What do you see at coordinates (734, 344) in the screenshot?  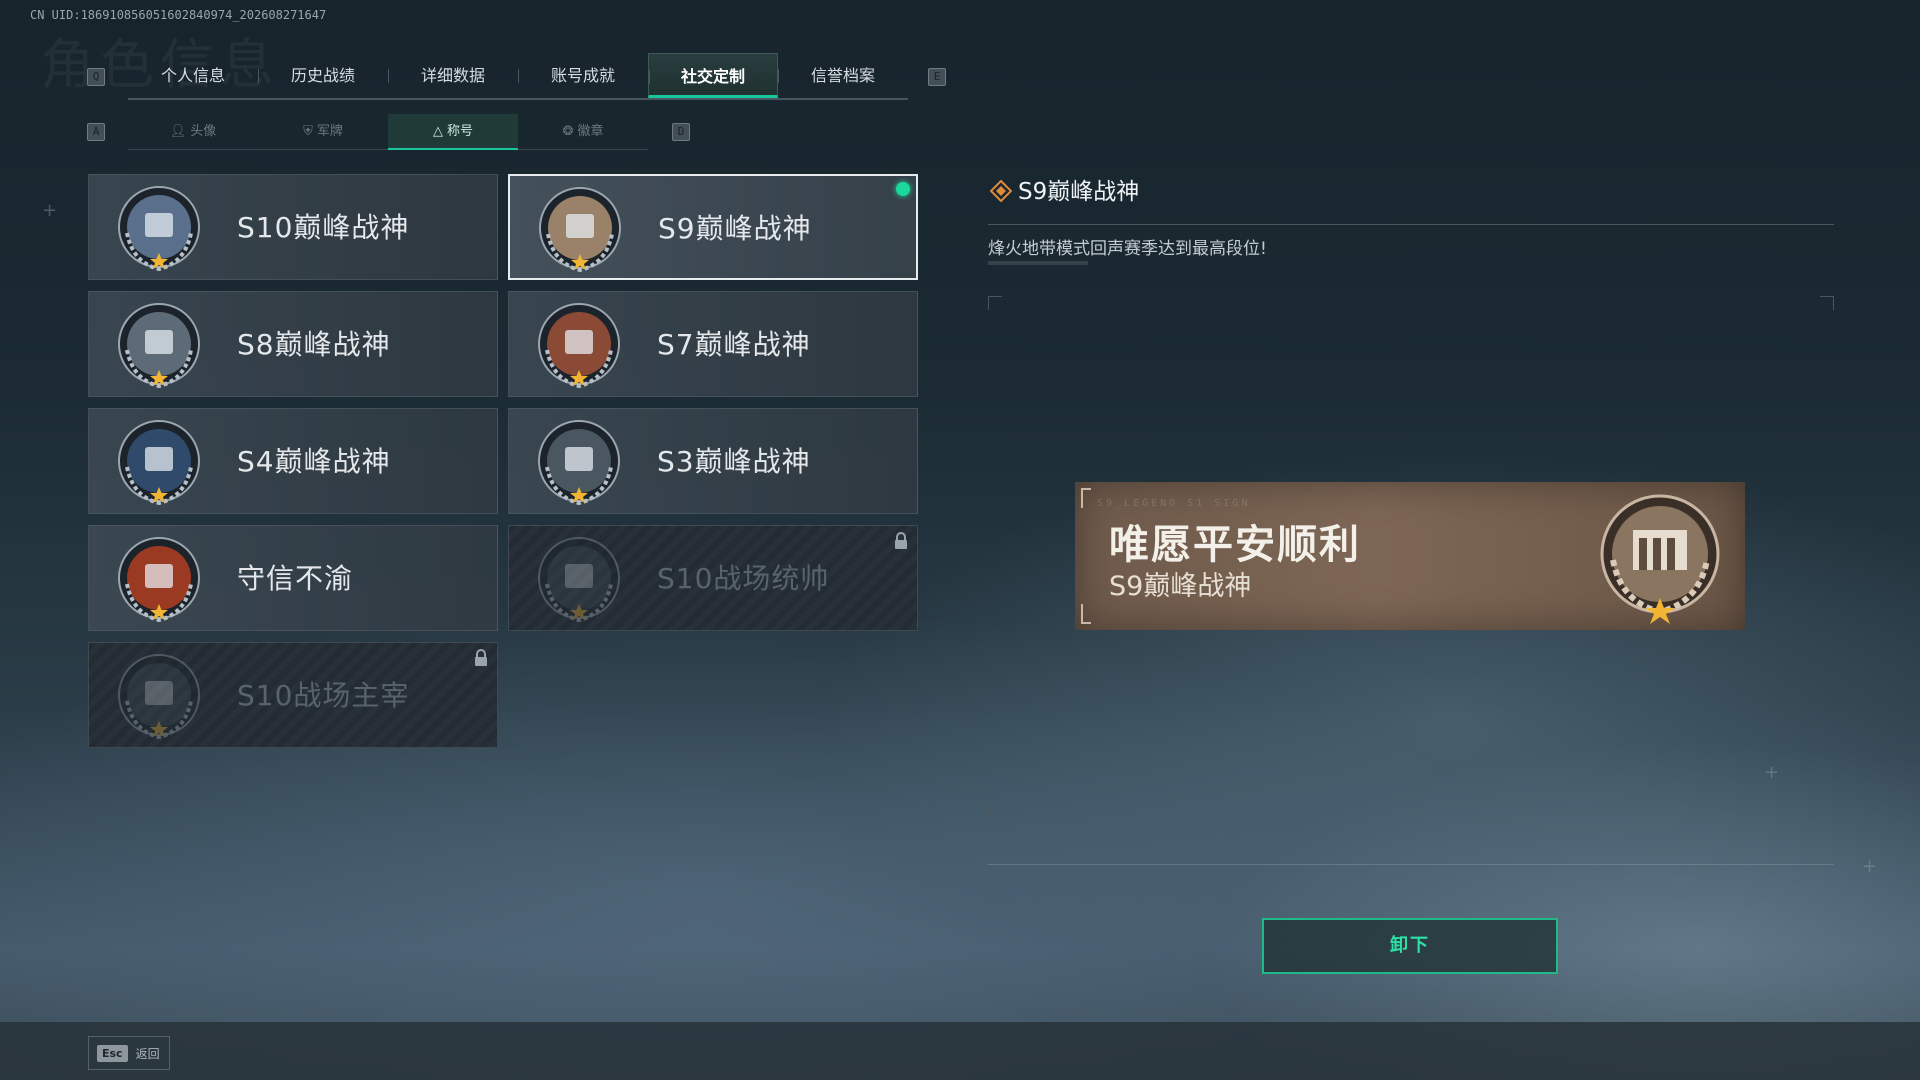 I see `title-card-name: S7巅峰战神` at bounding box center [734, 344].